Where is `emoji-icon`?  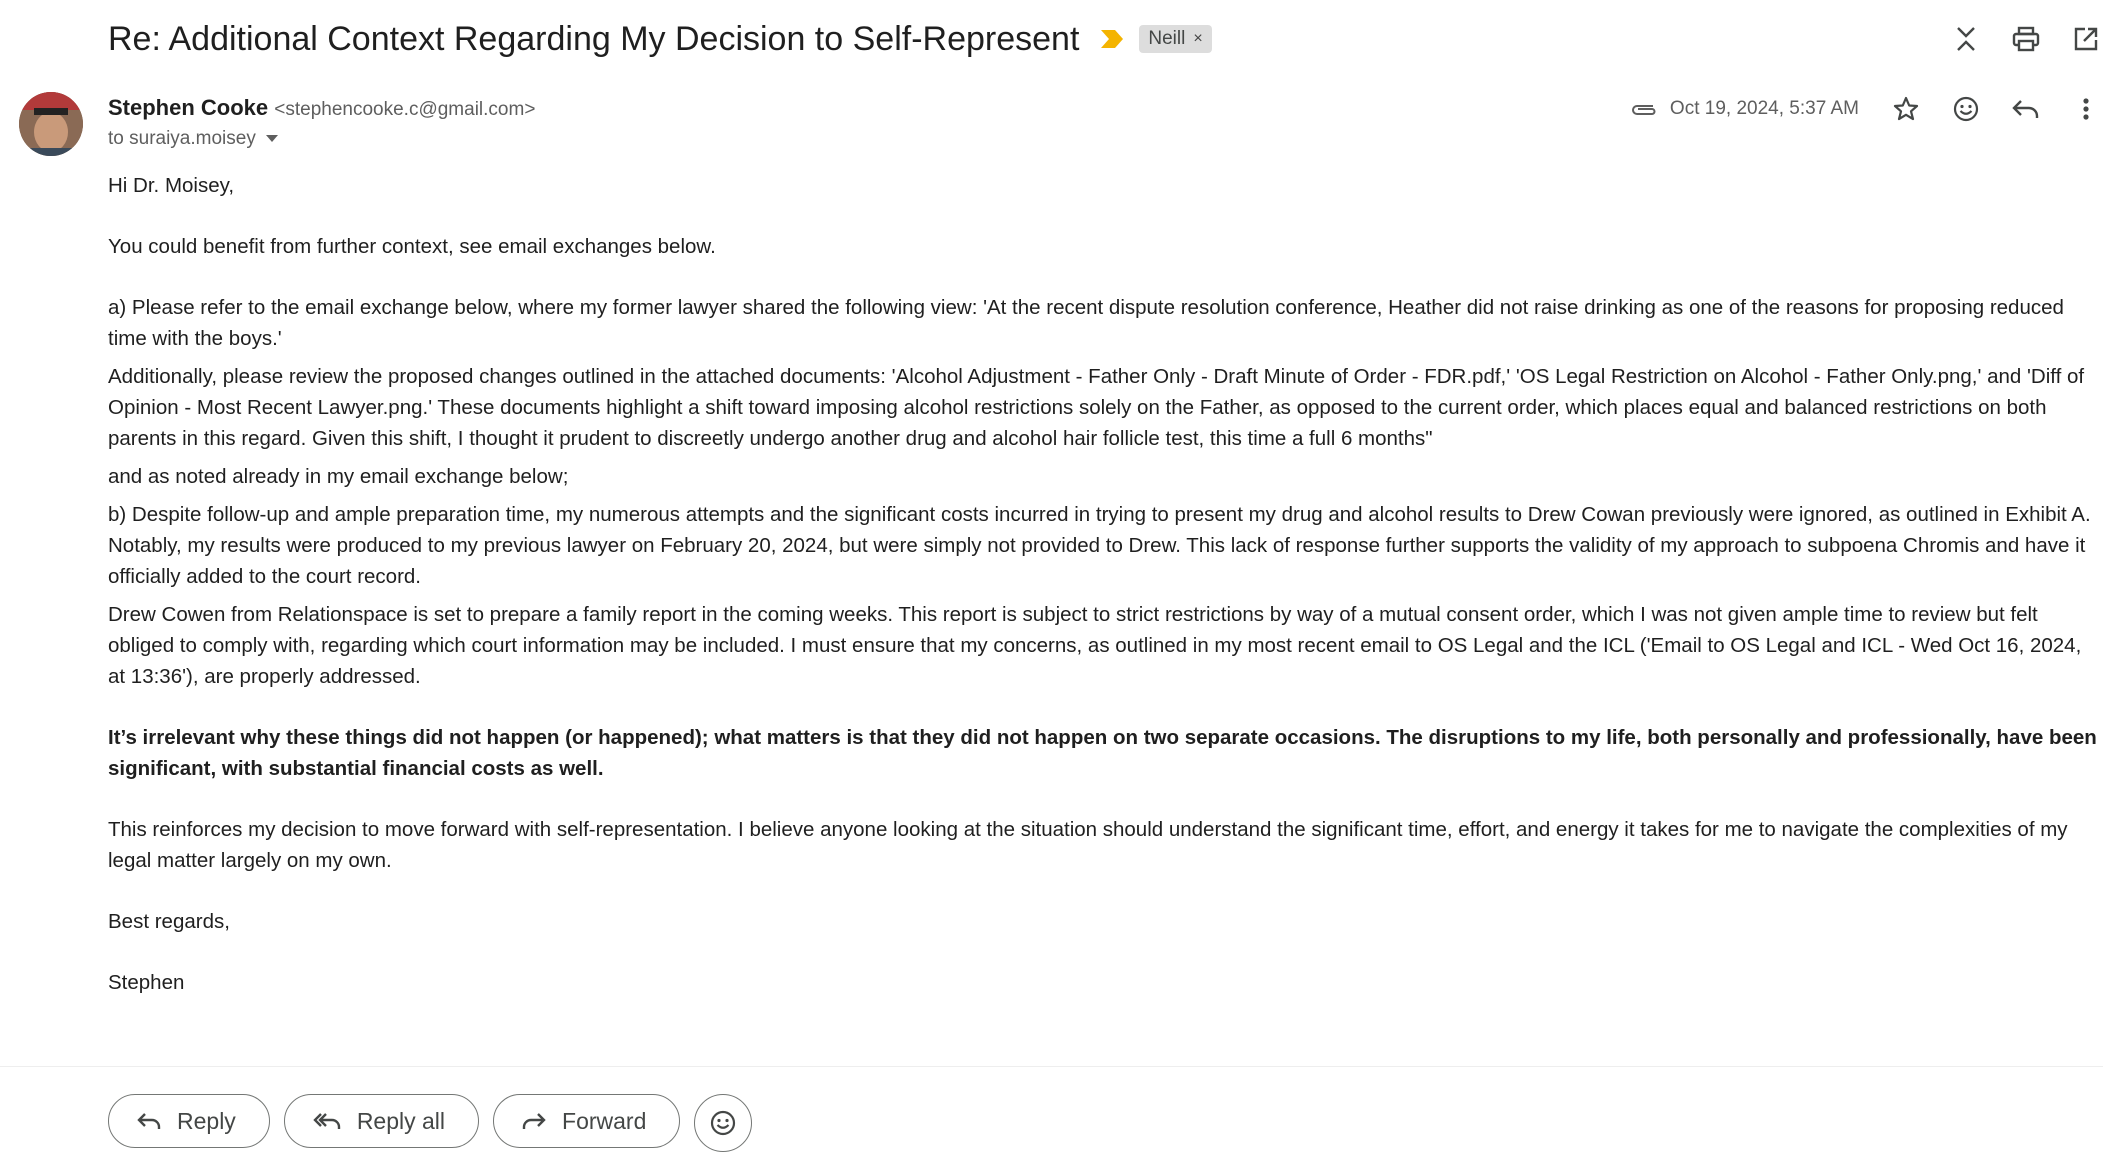 emoji-icon is located at coordinates (723, 1123).